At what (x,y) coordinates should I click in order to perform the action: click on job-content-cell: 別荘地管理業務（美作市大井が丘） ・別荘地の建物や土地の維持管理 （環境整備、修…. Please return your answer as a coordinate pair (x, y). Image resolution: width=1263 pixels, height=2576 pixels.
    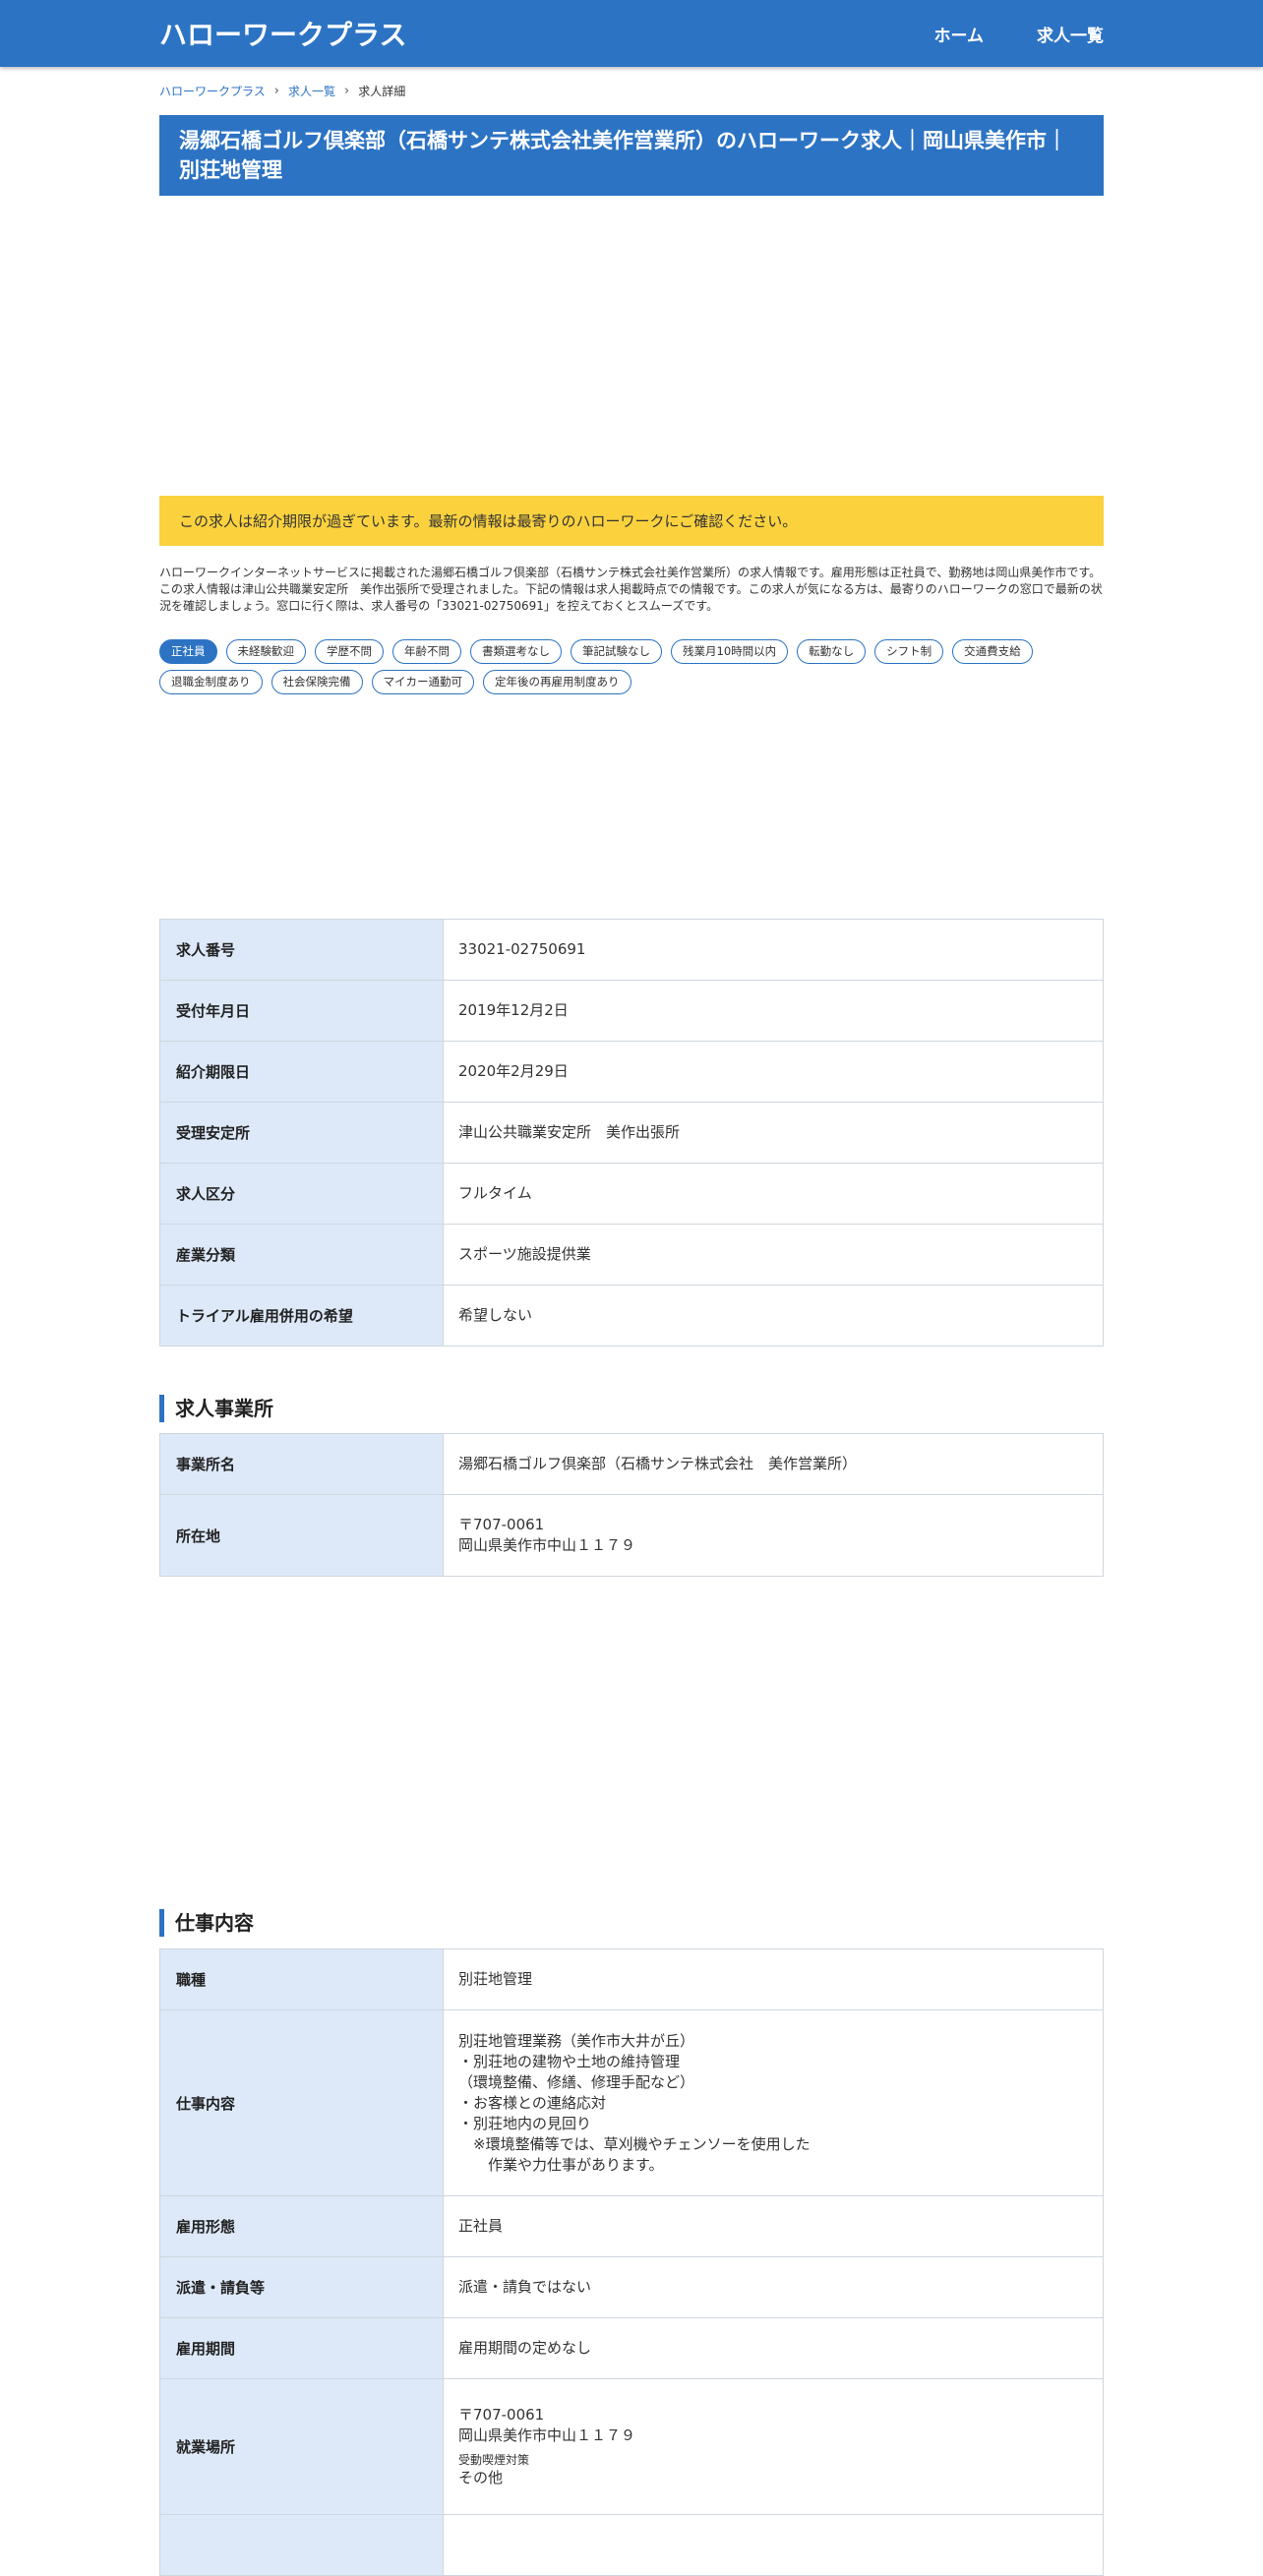
    Looking at the image, I should click on (774, 2102).